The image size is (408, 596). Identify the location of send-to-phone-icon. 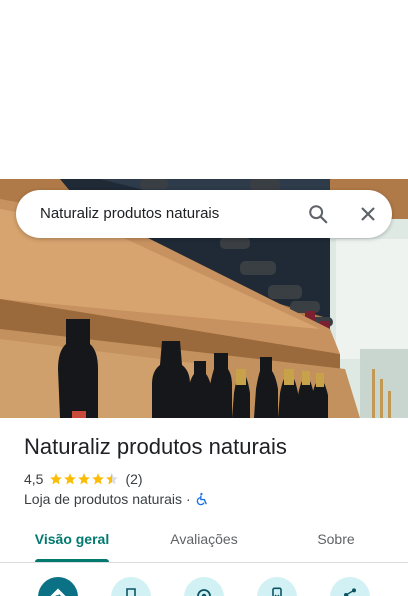
(277, 591).